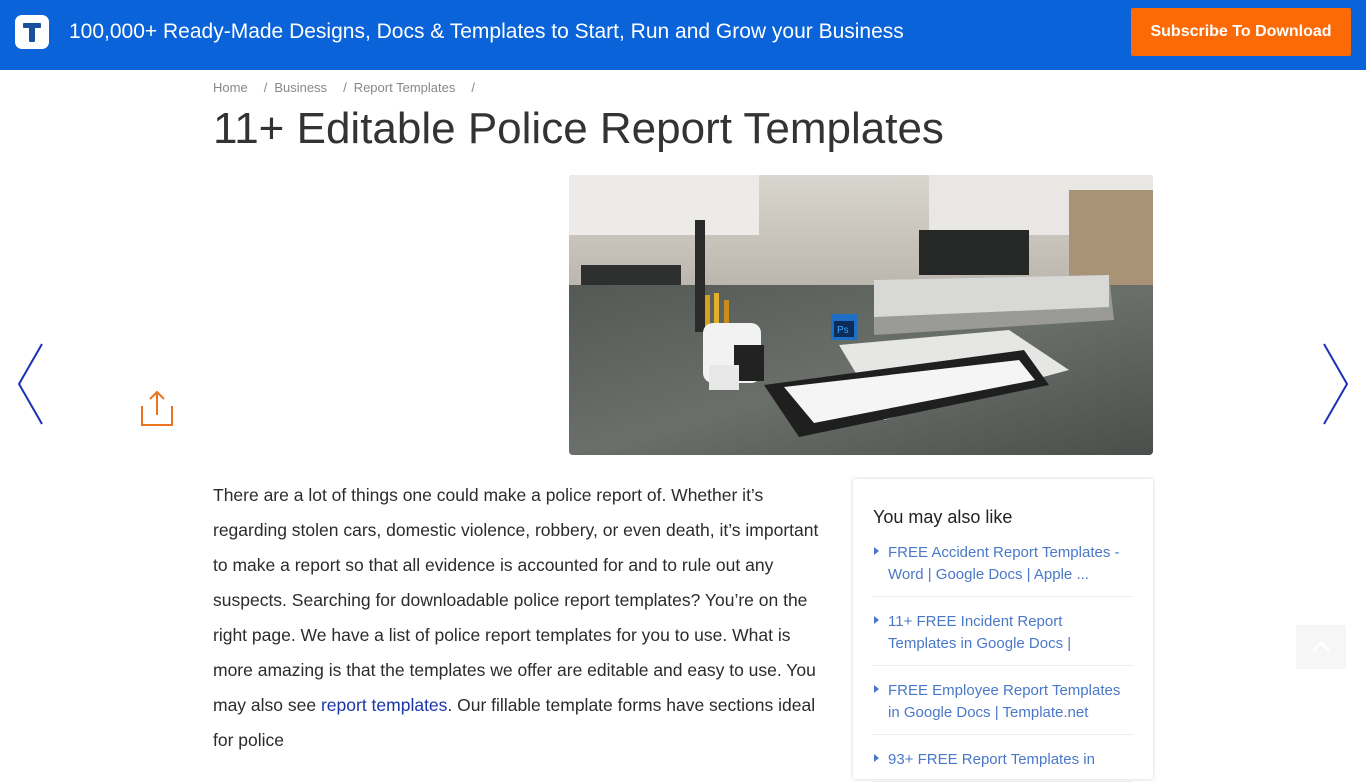 This screenshot has height=782, width=1366. I want to click on share-button, so click(157, 408).